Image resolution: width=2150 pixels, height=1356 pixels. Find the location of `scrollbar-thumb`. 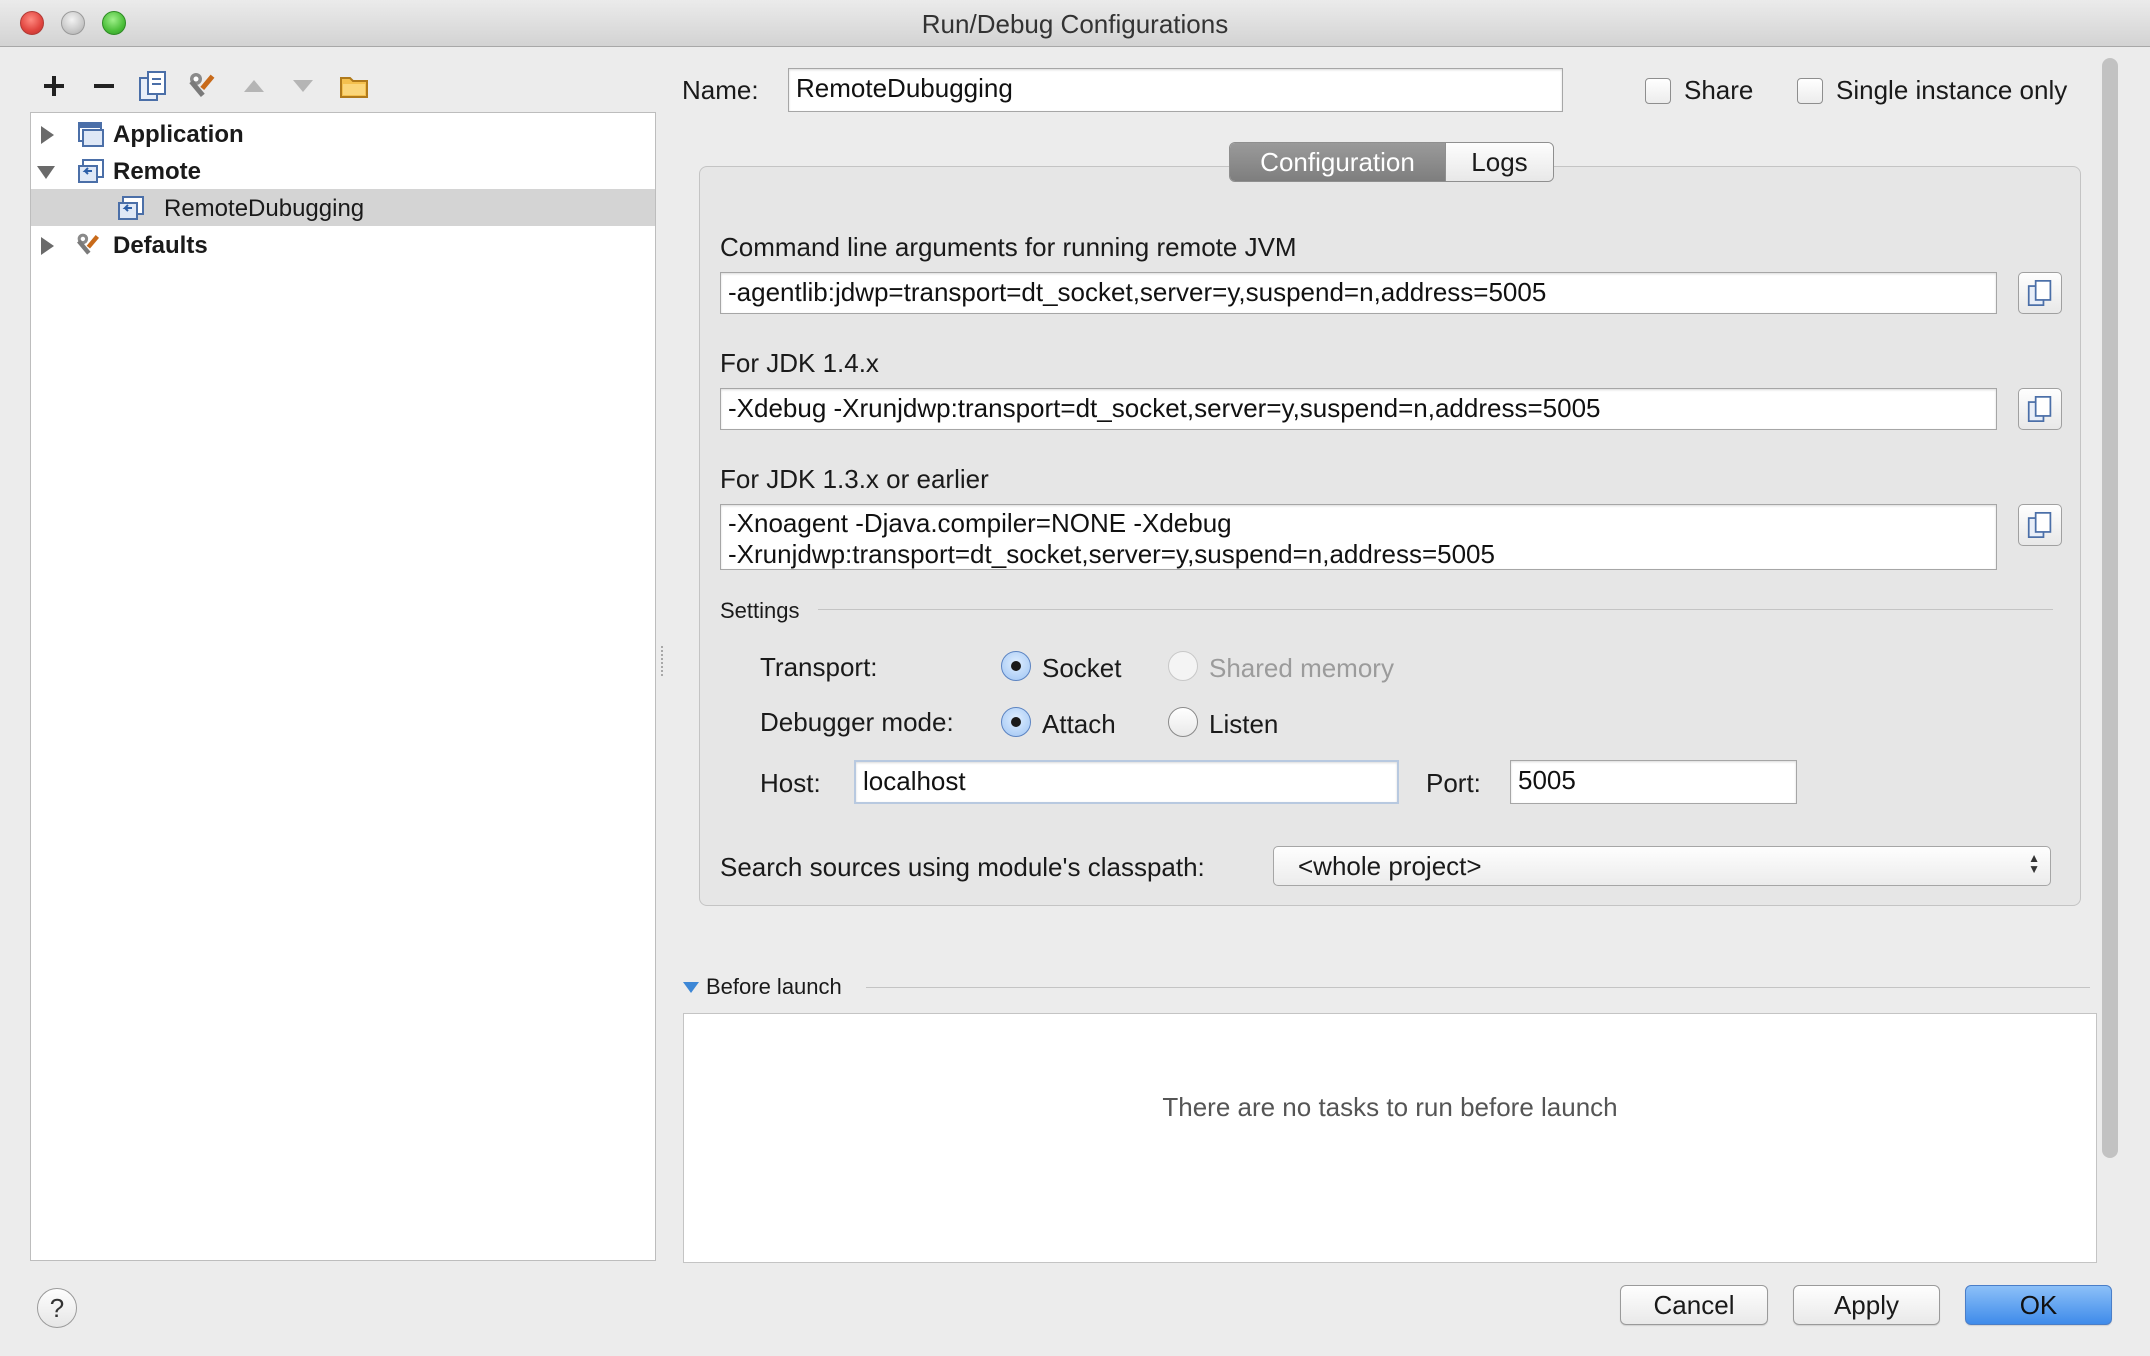

scrollbar-thumb is located at coordinates (2110, 608).